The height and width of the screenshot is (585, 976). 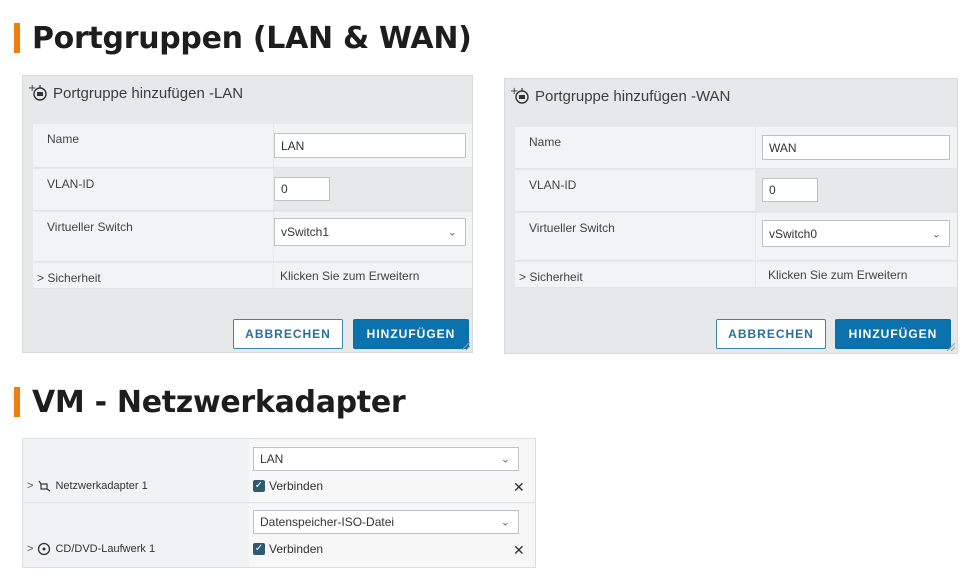 I want to click on virtual-switch-value: vSwitch1, so click(x=305, y=232).